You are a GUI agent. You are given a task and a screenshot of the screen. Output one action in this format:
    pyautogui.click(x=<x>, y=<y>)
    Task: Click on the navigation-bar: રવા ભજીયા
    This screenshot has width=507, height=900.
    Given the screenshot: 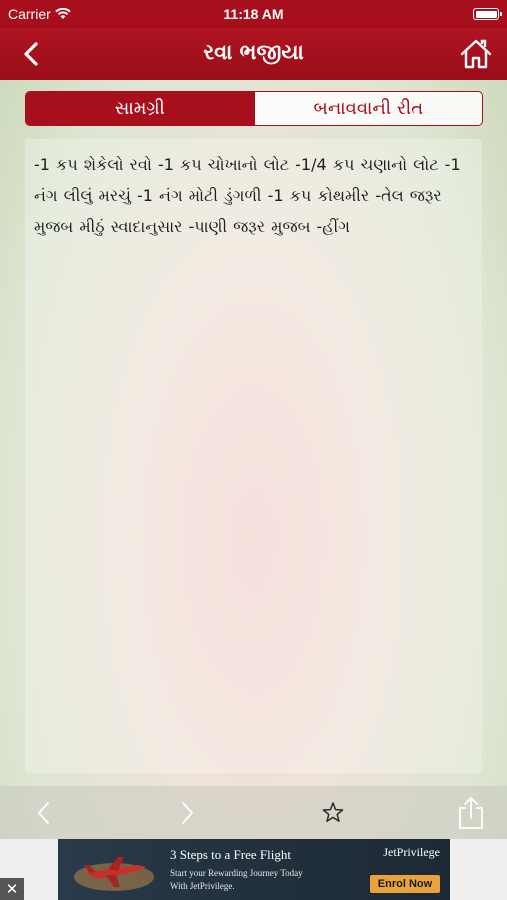 What is the action you would take?
    pyautogui.click(x=253, y=54)
    